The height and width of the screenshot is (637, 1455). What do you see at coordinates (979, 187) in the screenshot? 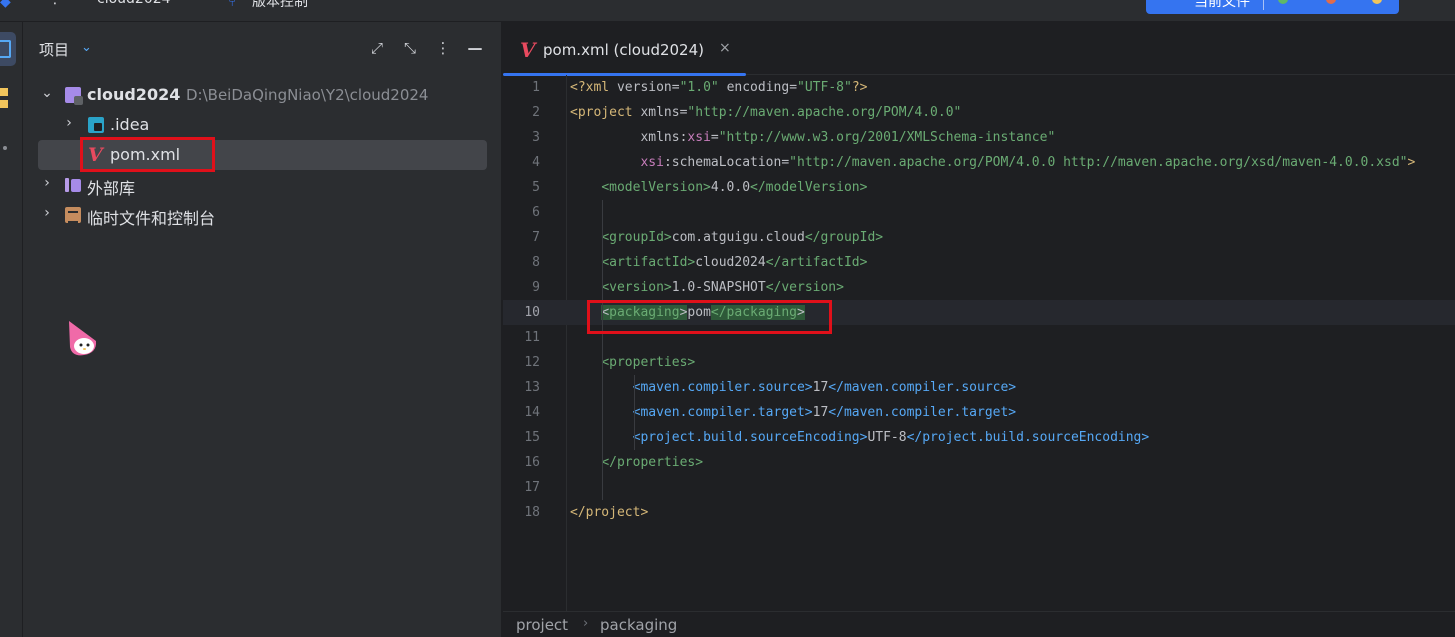
I see `code-line: 5 <modelVersion>4.0.0</modelVersion>` at bounding box center [979, 187].